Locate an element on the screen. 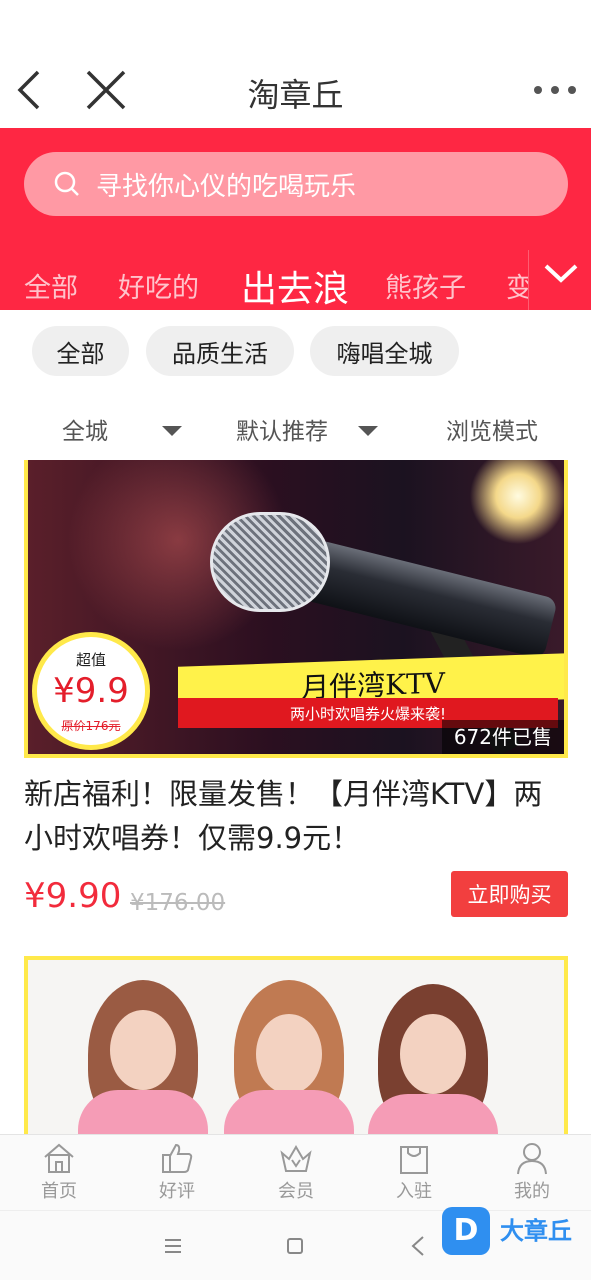 This screenshot has height=1280, width=591. sold-count-badge: 672件已售 is located at coordinates (502, 737).